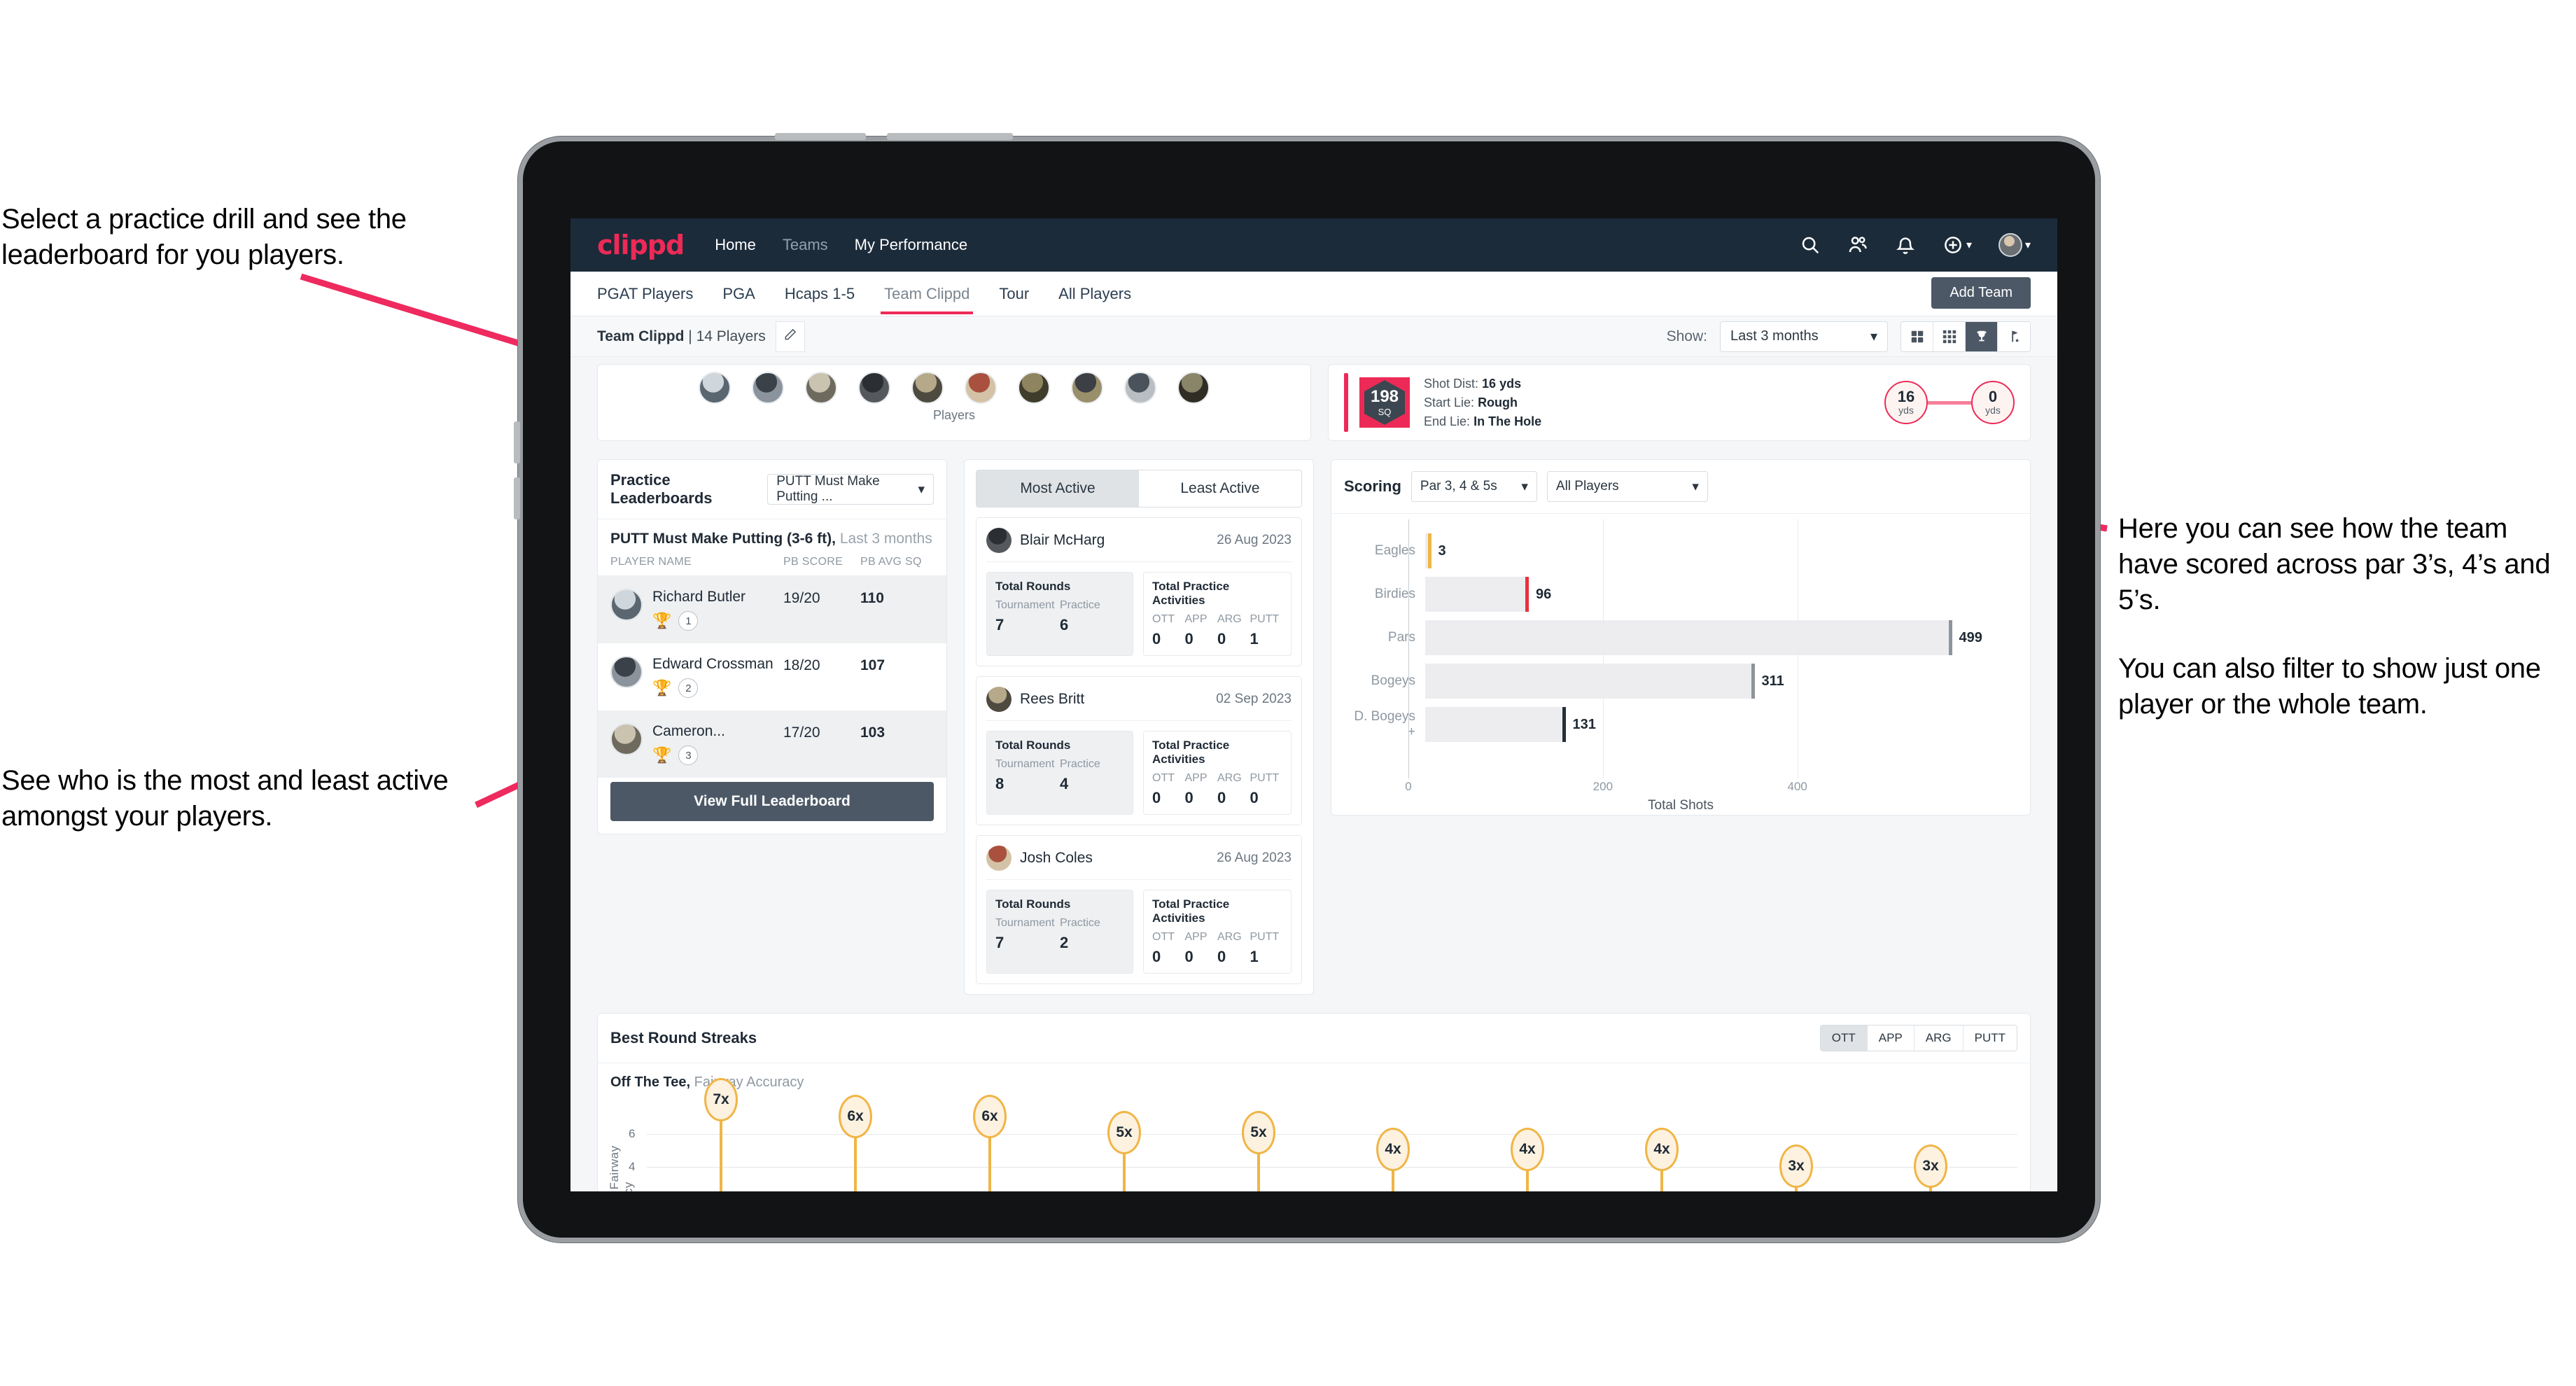 The width and height of the screenshot is (2576, 1386). I want to click on streak-lollipop: 7x, so click(721, 1134).